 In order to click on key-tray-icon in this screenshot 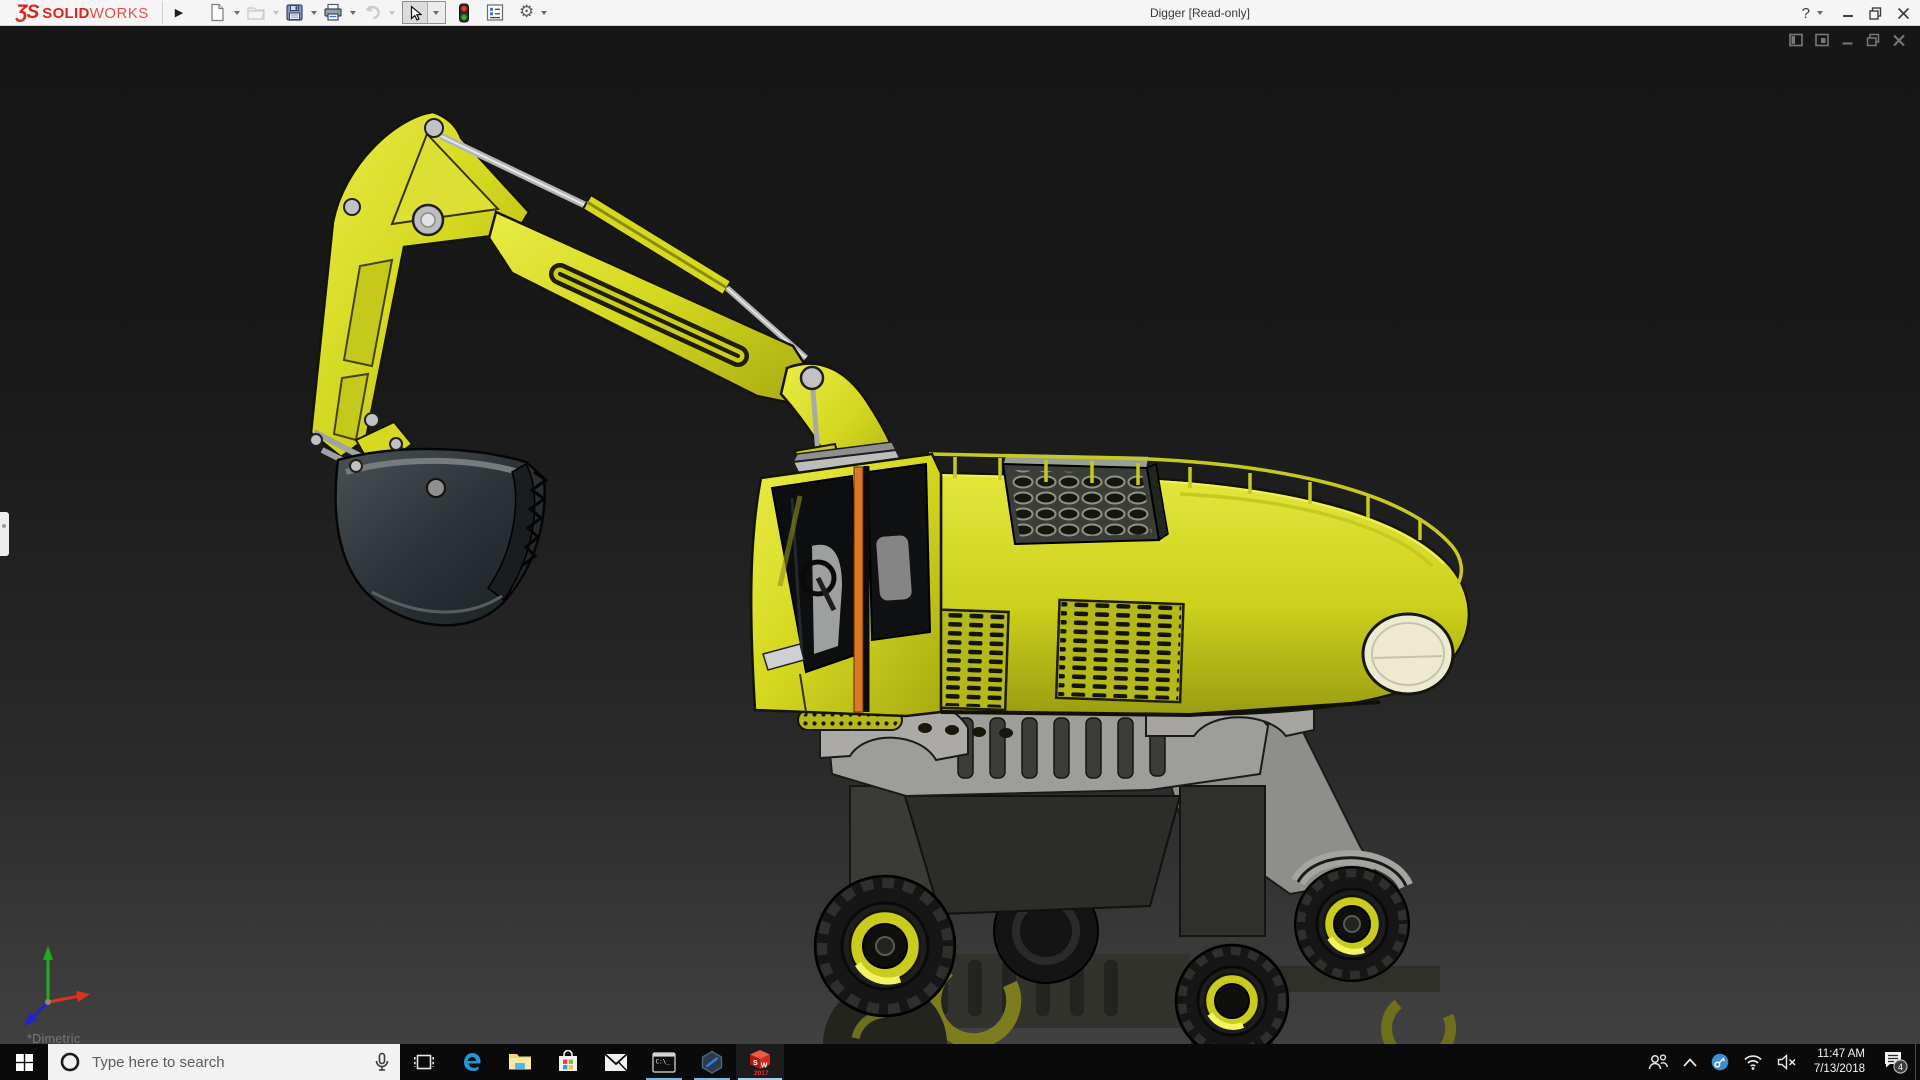, I will do `click(1720, 1062)`.